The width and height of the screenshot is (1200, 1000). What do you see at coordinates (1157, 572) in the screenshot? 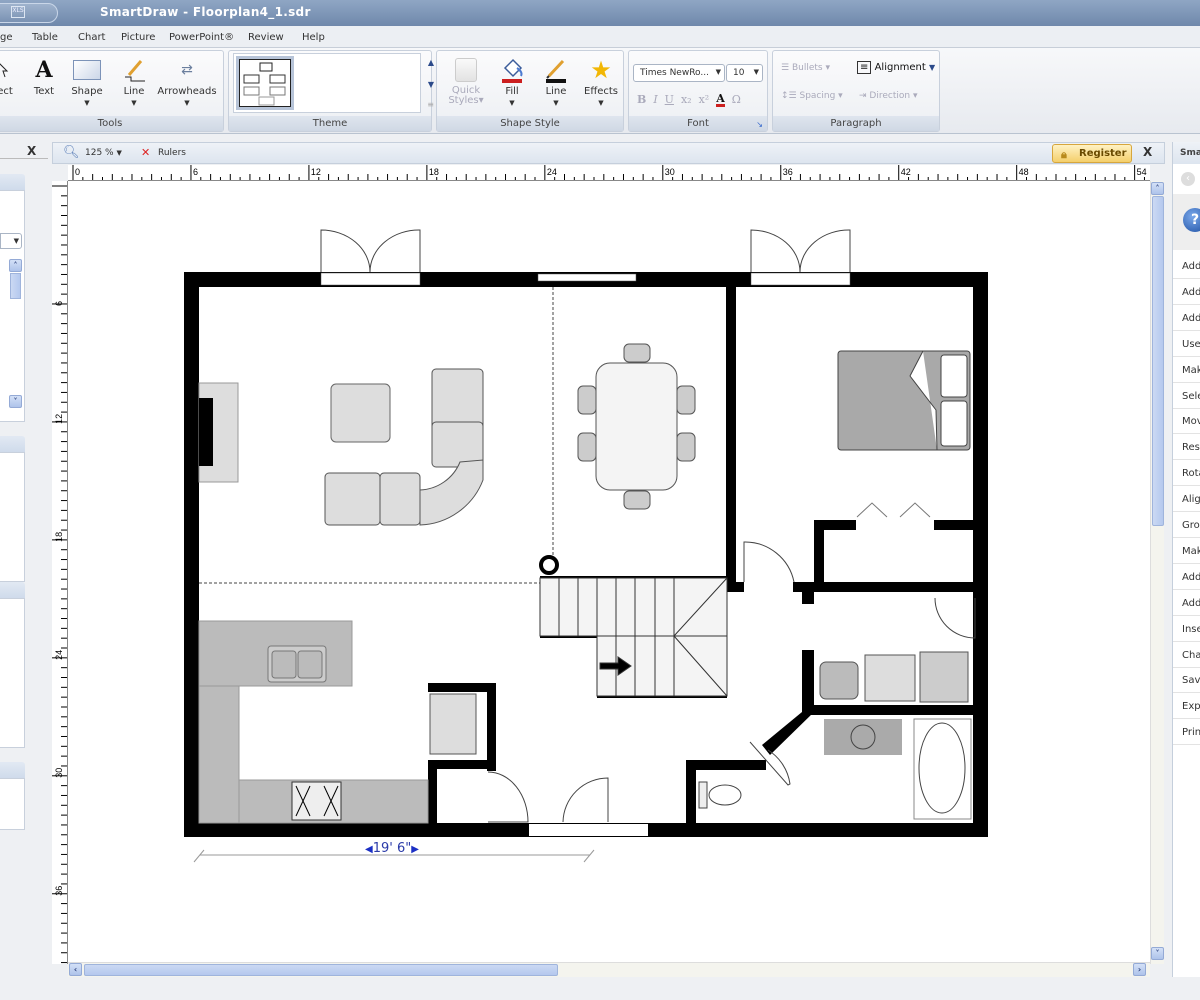
I see `vertical-scrollbar: ˄ ˅` at bounding box center [1157, 572].